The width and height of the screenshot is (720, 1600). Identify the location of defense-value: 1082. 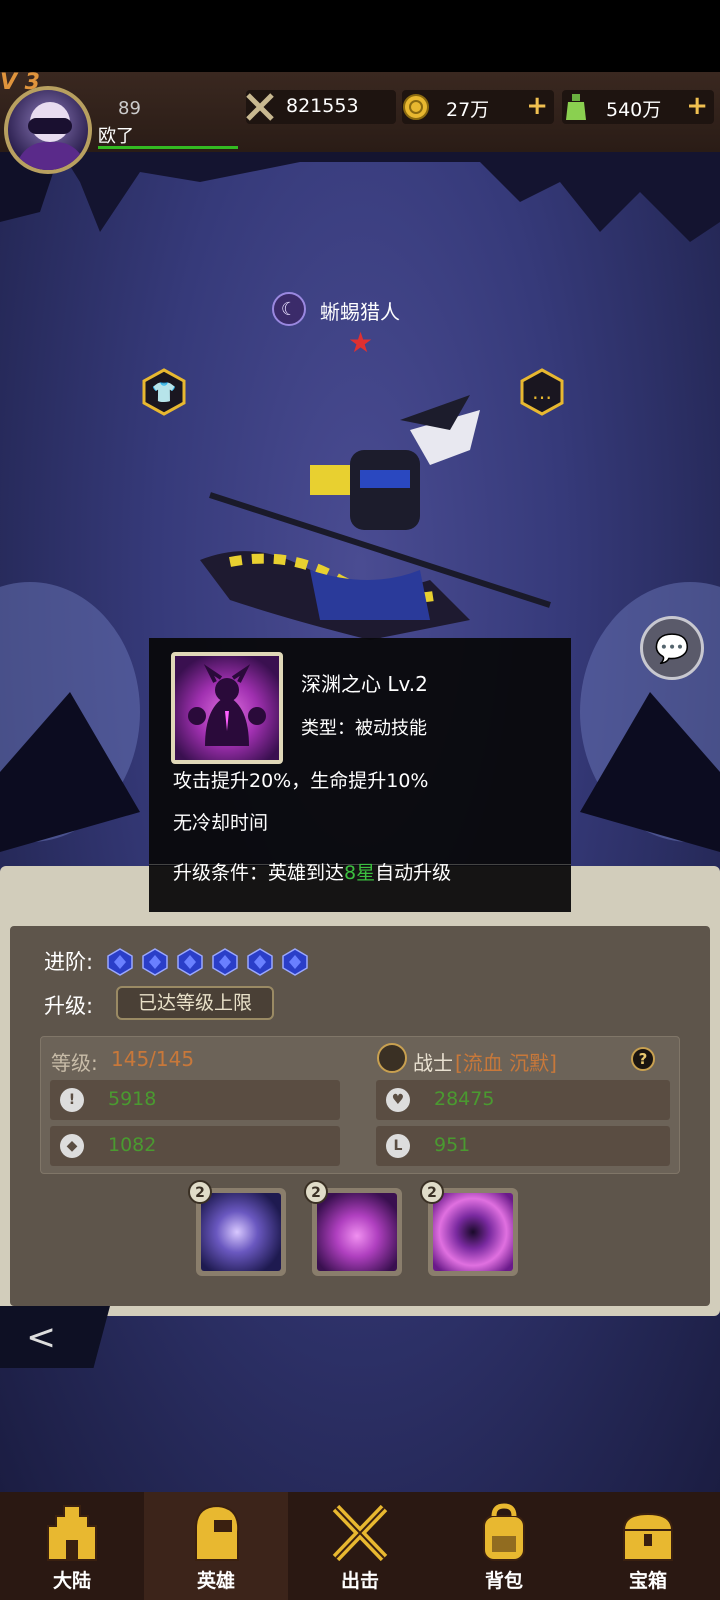
(132, 1145).